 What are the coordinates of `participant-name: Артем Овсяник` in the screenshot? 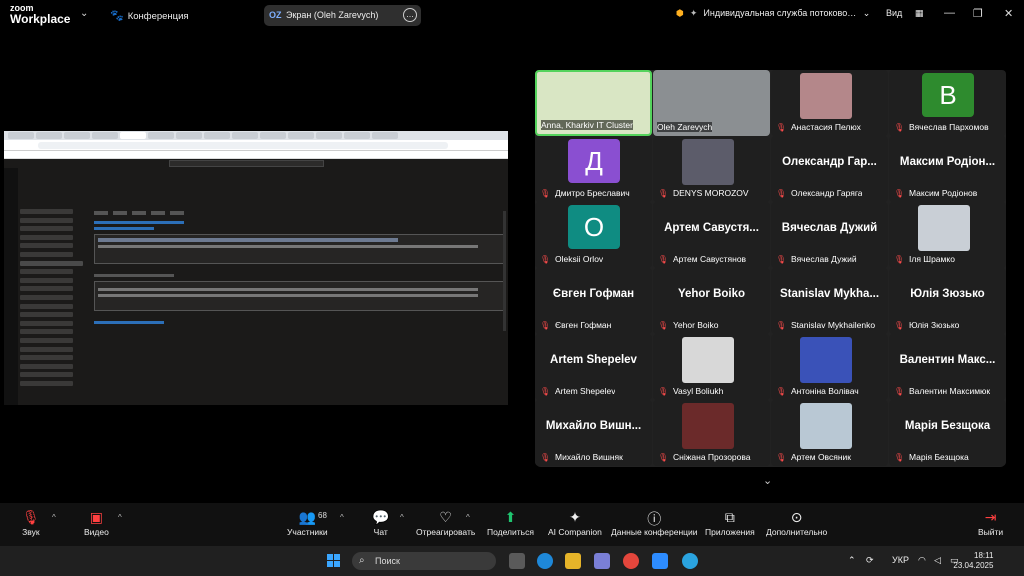 It's located at (821, 457).